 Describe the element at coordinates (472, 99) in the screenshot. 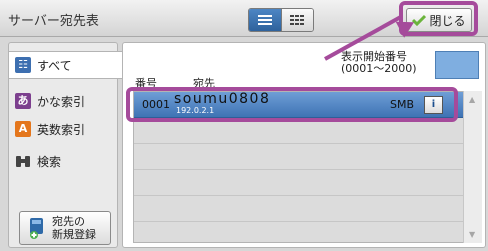

I see `scroll-up-icon: ▲` at that location.